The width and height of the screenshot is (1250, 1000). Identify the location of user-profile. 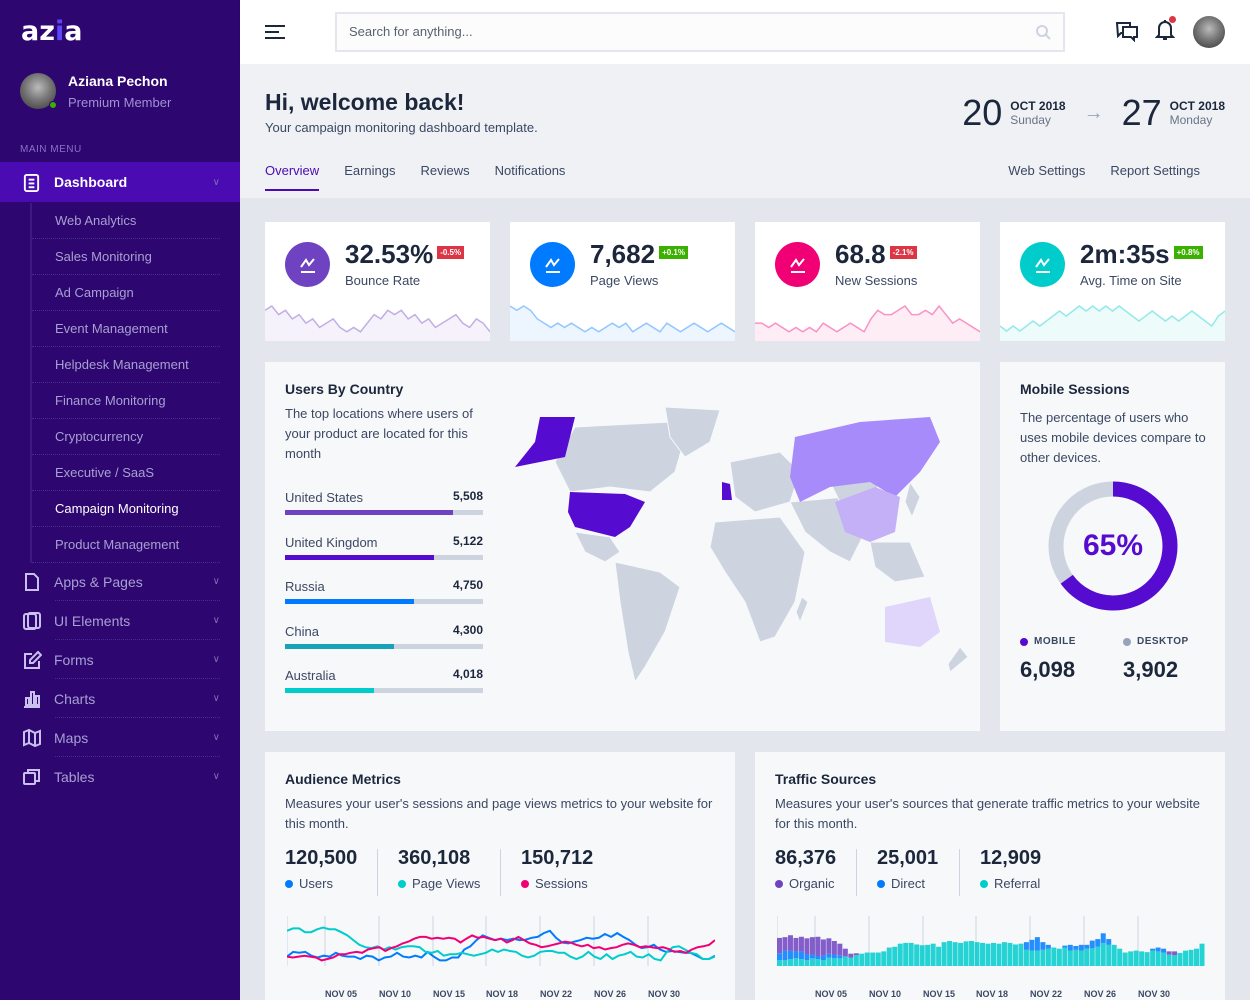
(38, 91).